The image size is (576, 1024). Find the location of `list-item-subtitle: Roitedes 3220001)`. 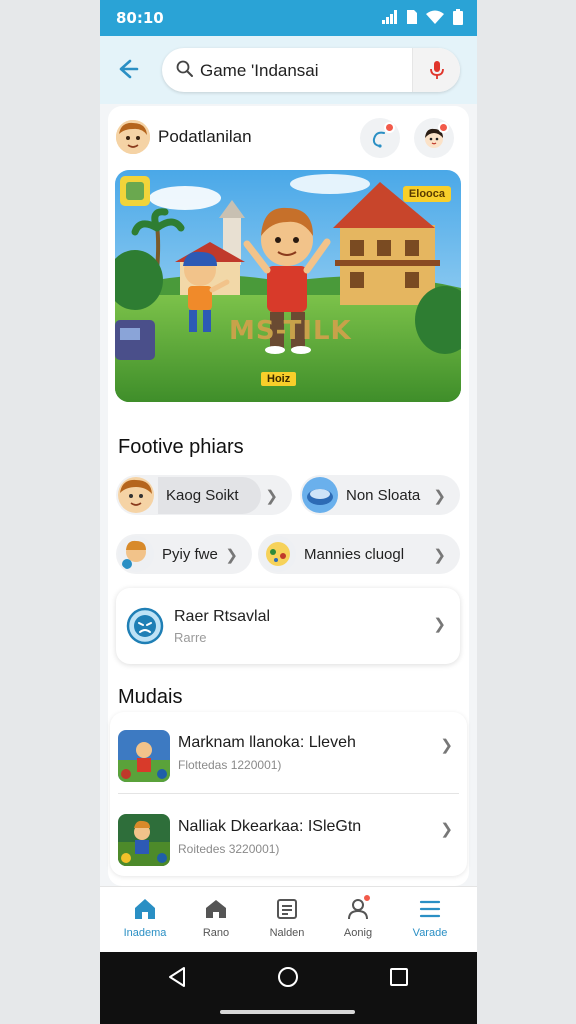

list-item-subtitle: Roitedes 3220001) is located at coordinates (229, 849).